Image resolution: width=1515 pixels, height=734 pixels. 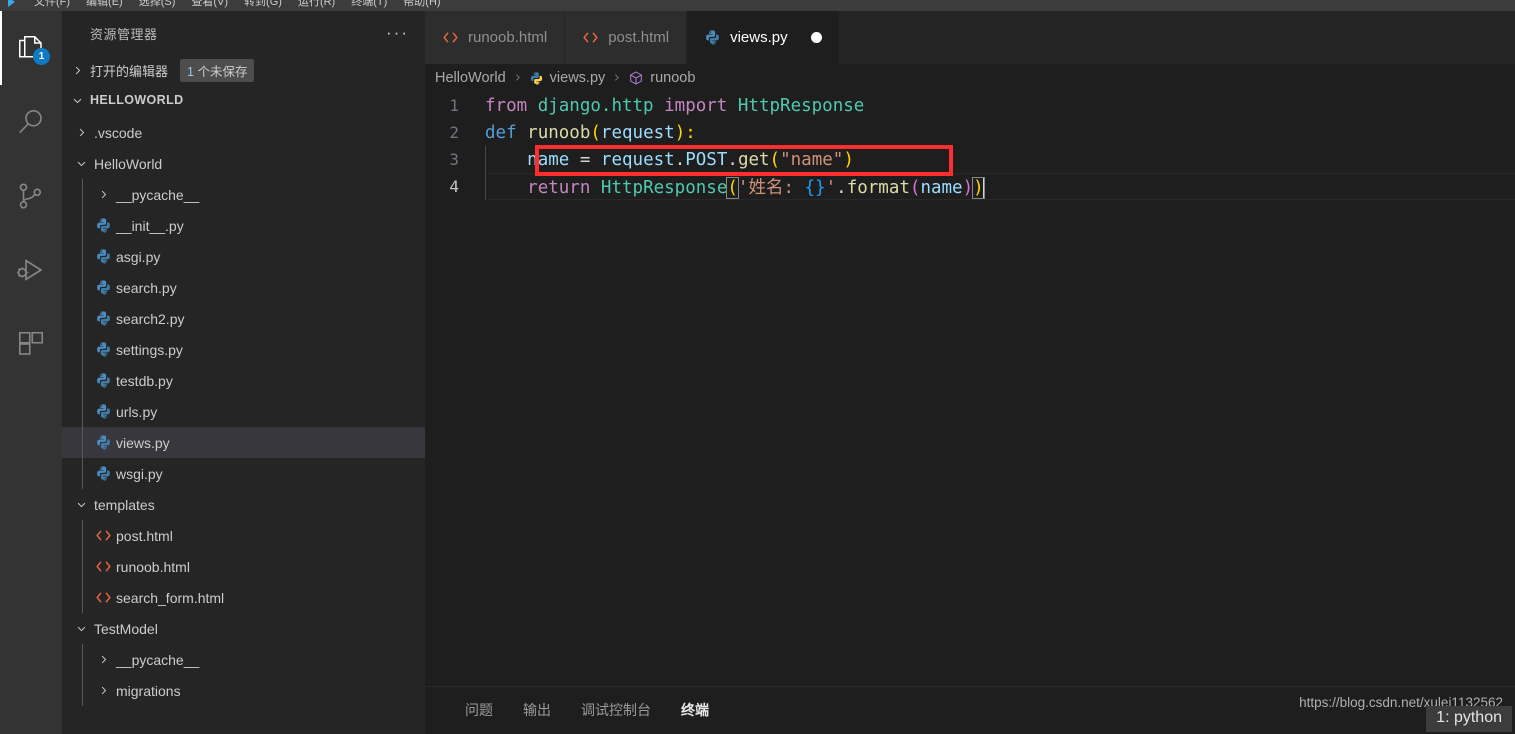 I want to click on tree-row---init---py: __init__.py, so click(x=243, y=225).